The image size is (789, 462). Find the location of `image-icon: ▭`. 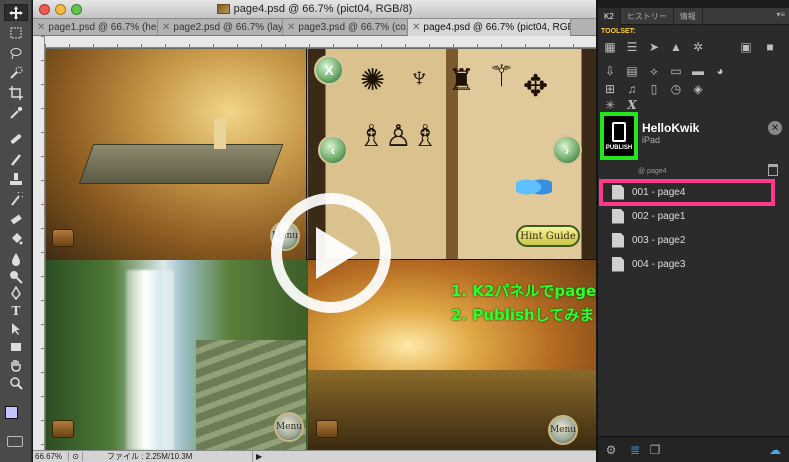

image-icon: ▭ is located at coordinates (676, 71).